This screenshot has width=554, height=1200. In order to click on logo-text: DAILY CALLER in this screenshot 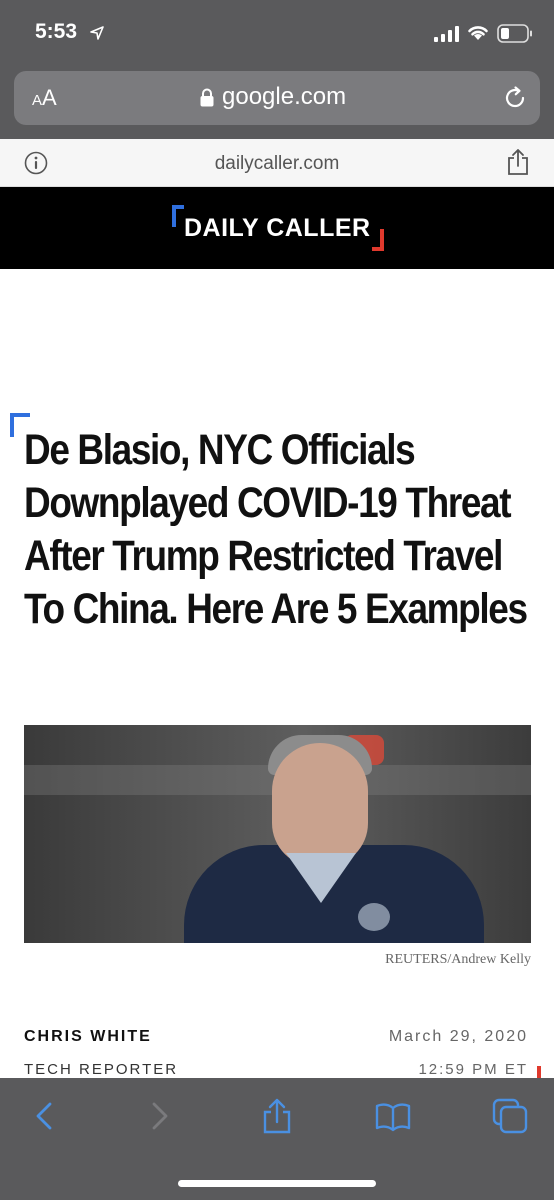, I will do `click(277, 228)`.